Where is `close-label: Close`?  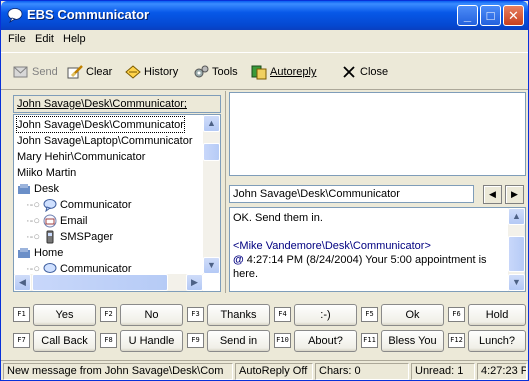
close-label: Close is located at coordinates (374, 72).